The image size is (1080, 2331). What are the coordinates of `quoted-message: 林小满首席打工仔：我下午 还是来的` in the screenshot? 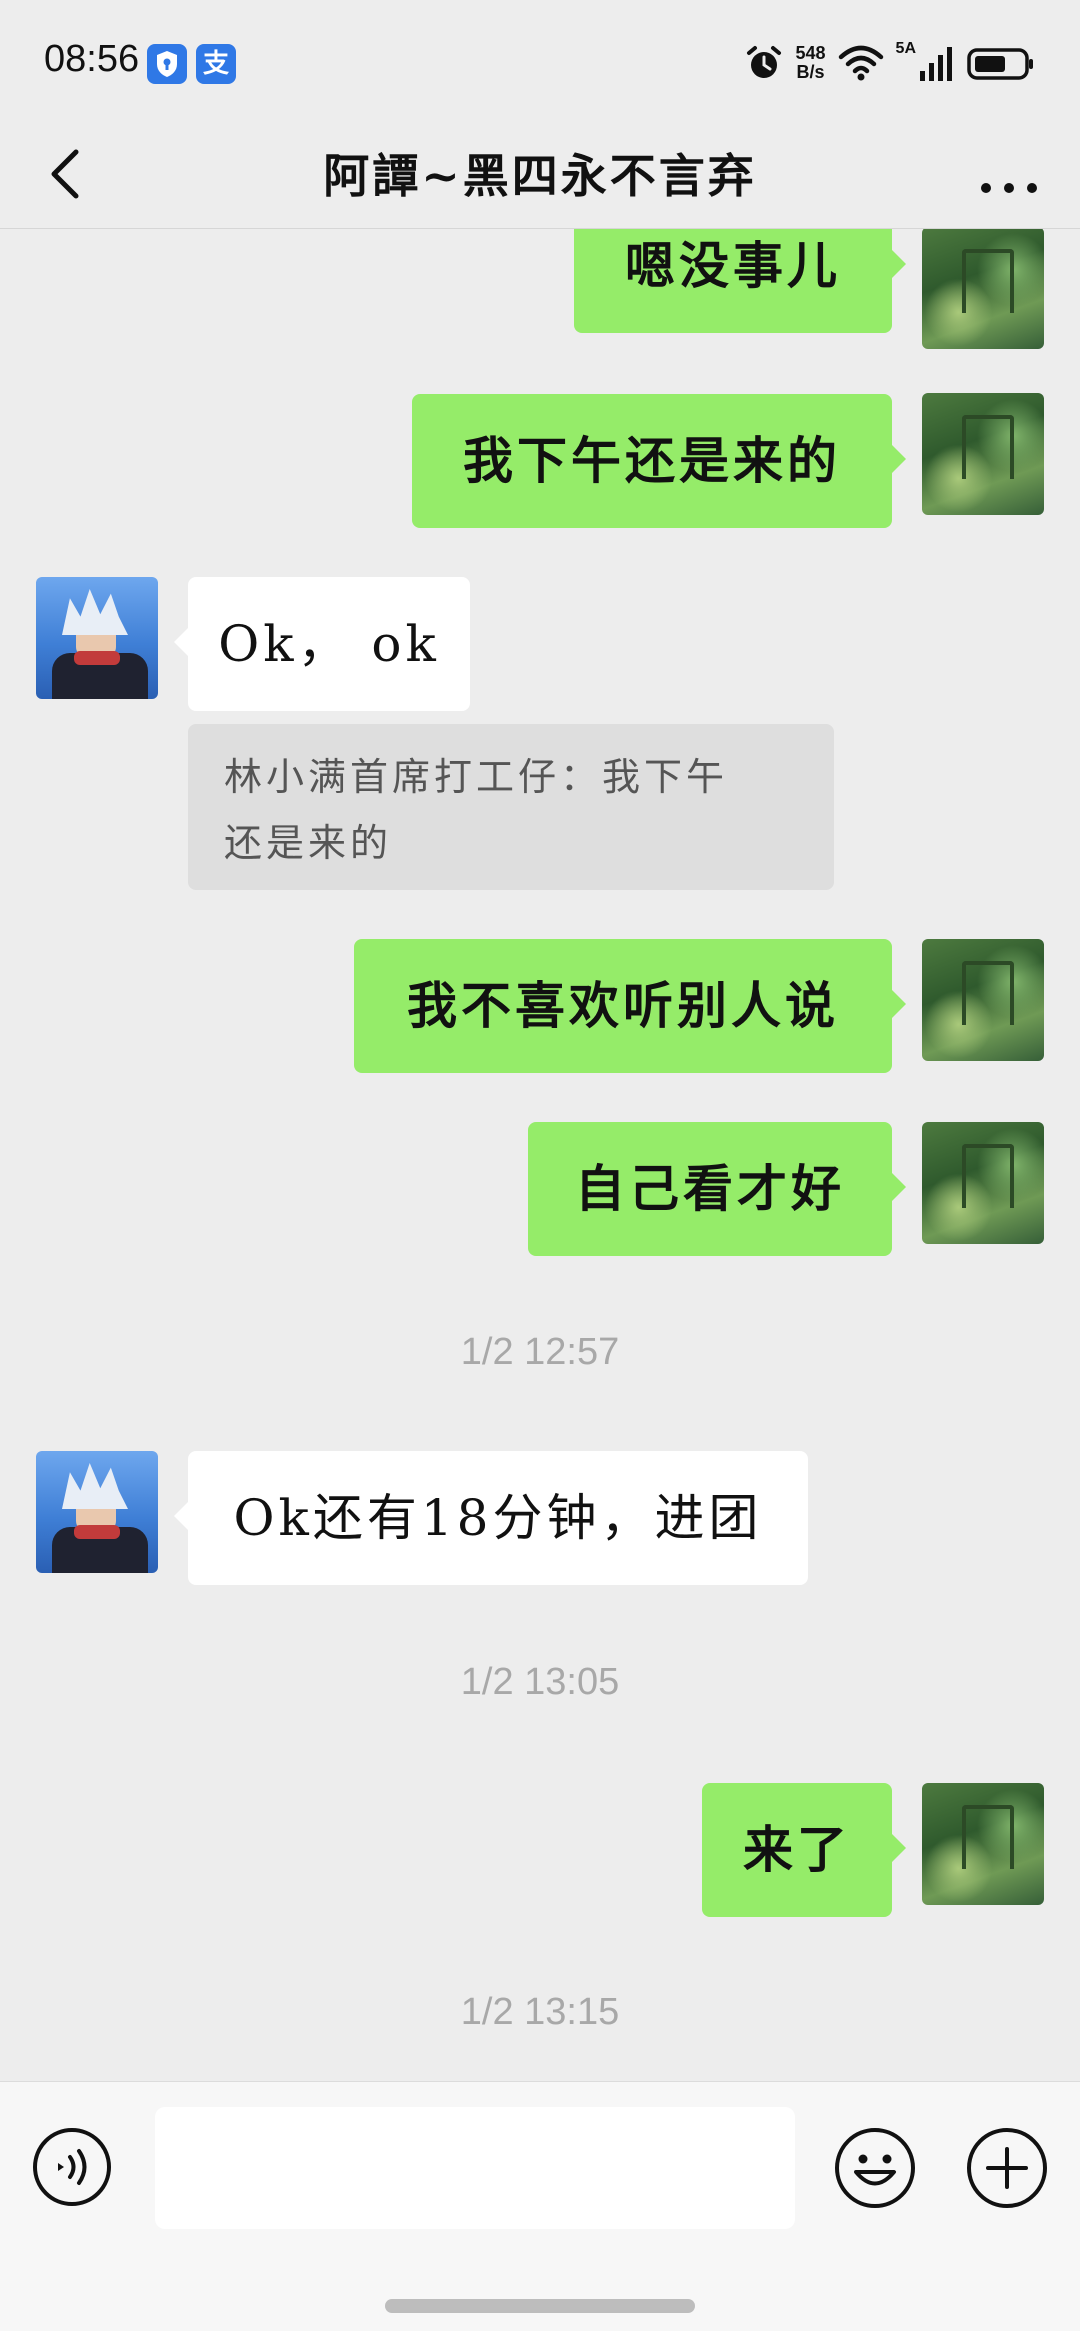 It's located at (511, 807).